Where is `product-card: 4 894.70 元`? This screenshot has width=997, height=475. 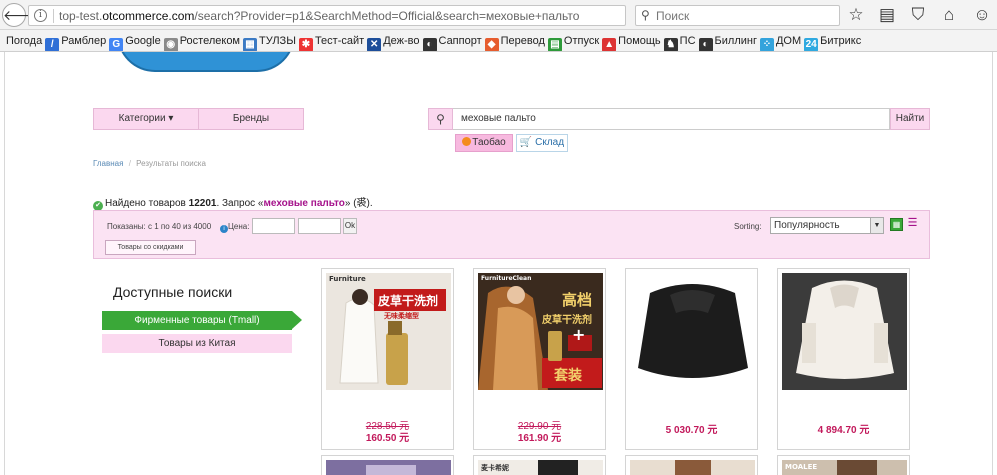 product-card: 4 894.70 元 is located at coordinates (843, 359).